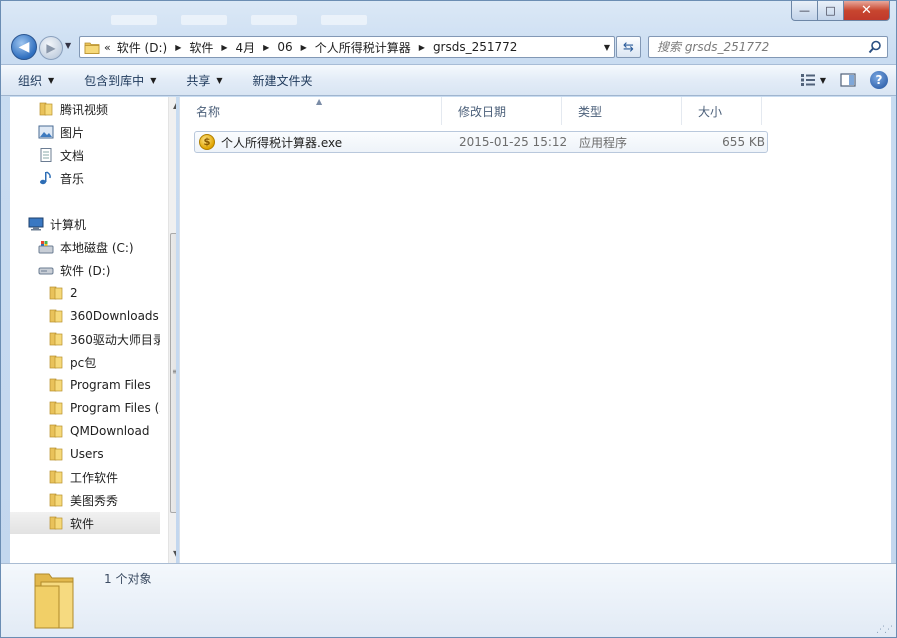  What do you see at coordinates (754, 47) in the screenshot?
I see `search-input` at bounding box center [754, 47].